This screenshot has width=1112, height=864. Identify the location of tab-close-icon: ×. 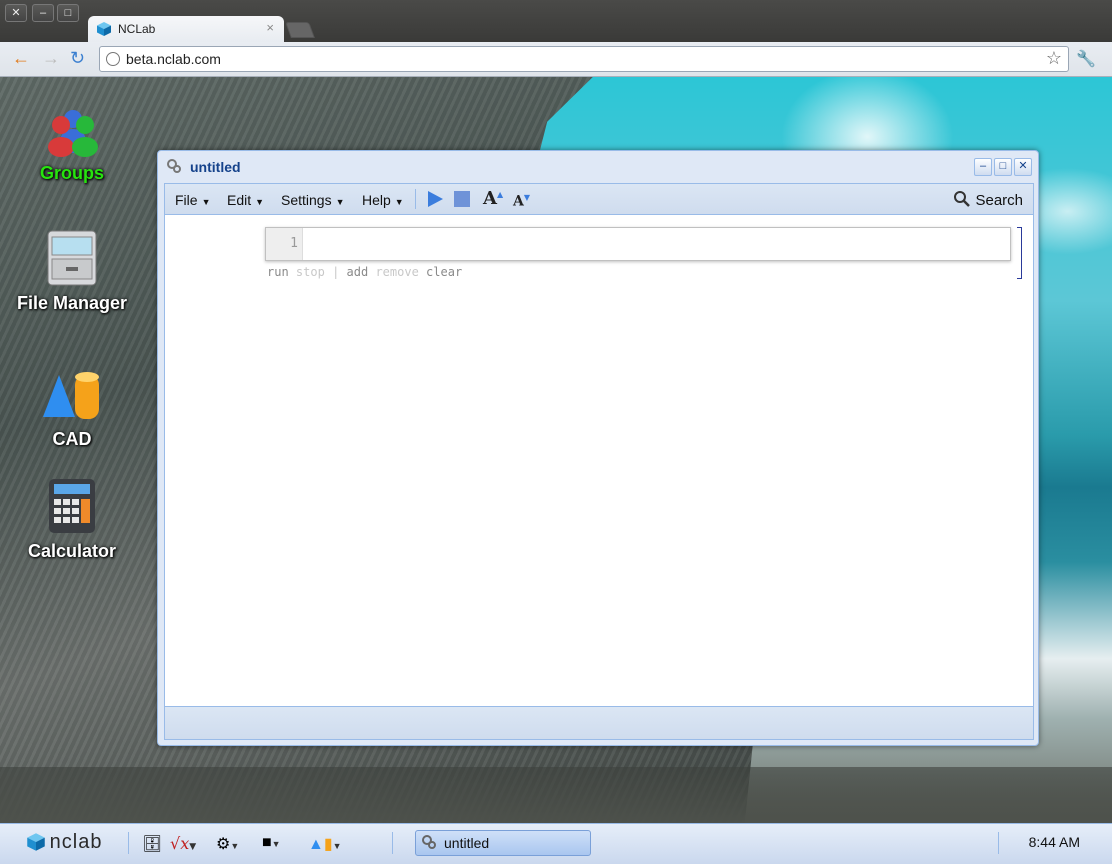
(270, 27).